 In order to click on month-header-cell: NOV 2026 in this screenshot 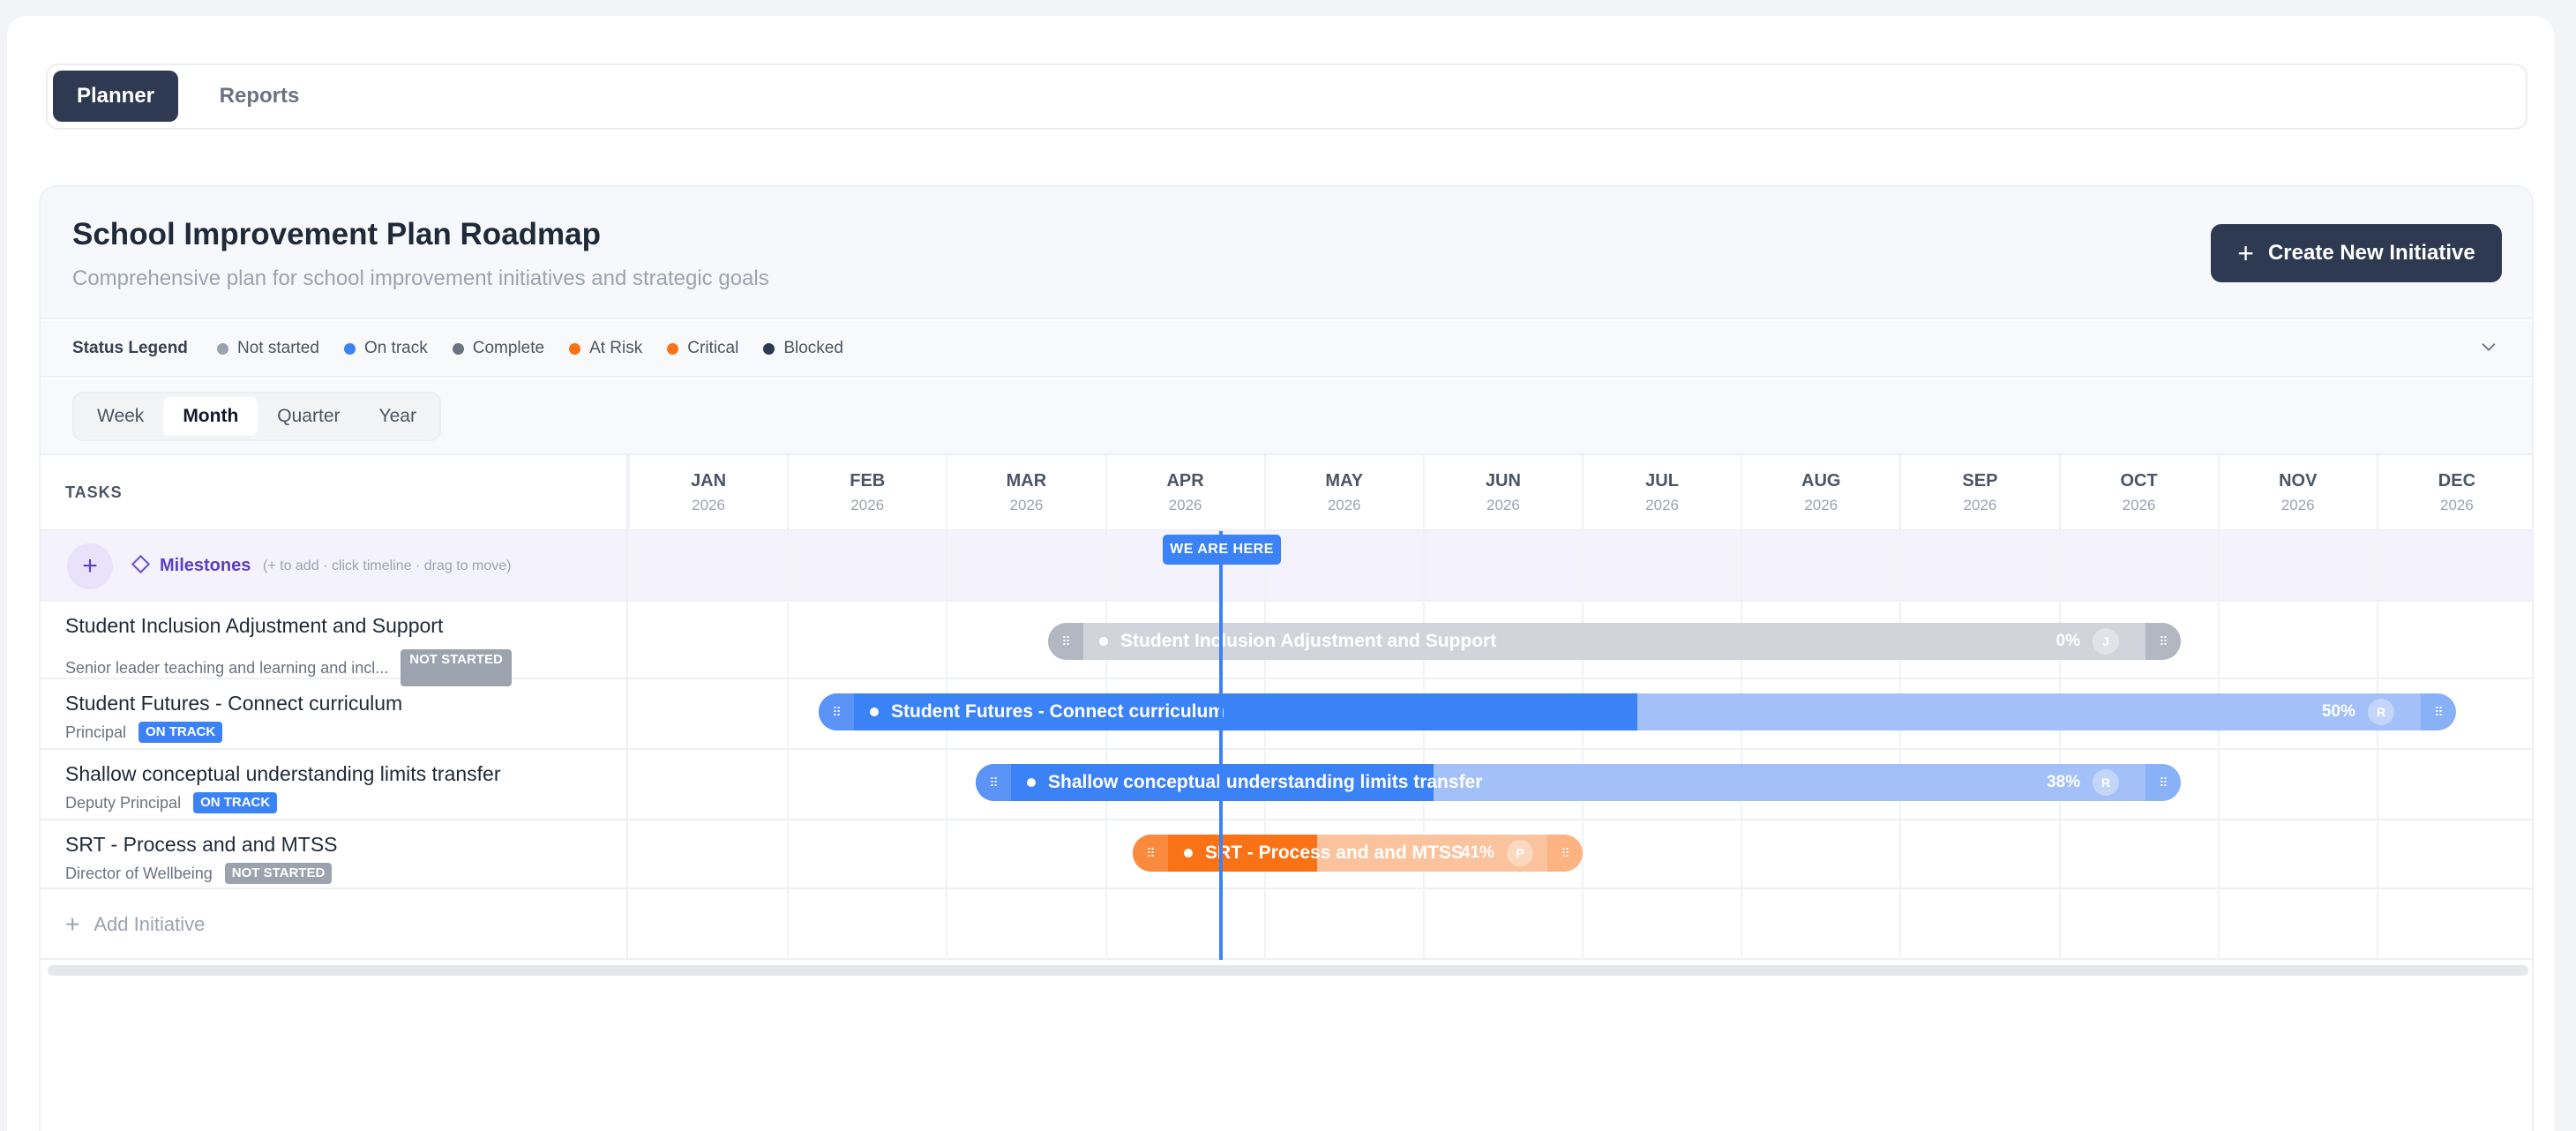, I will do `click(2297, 493)`.